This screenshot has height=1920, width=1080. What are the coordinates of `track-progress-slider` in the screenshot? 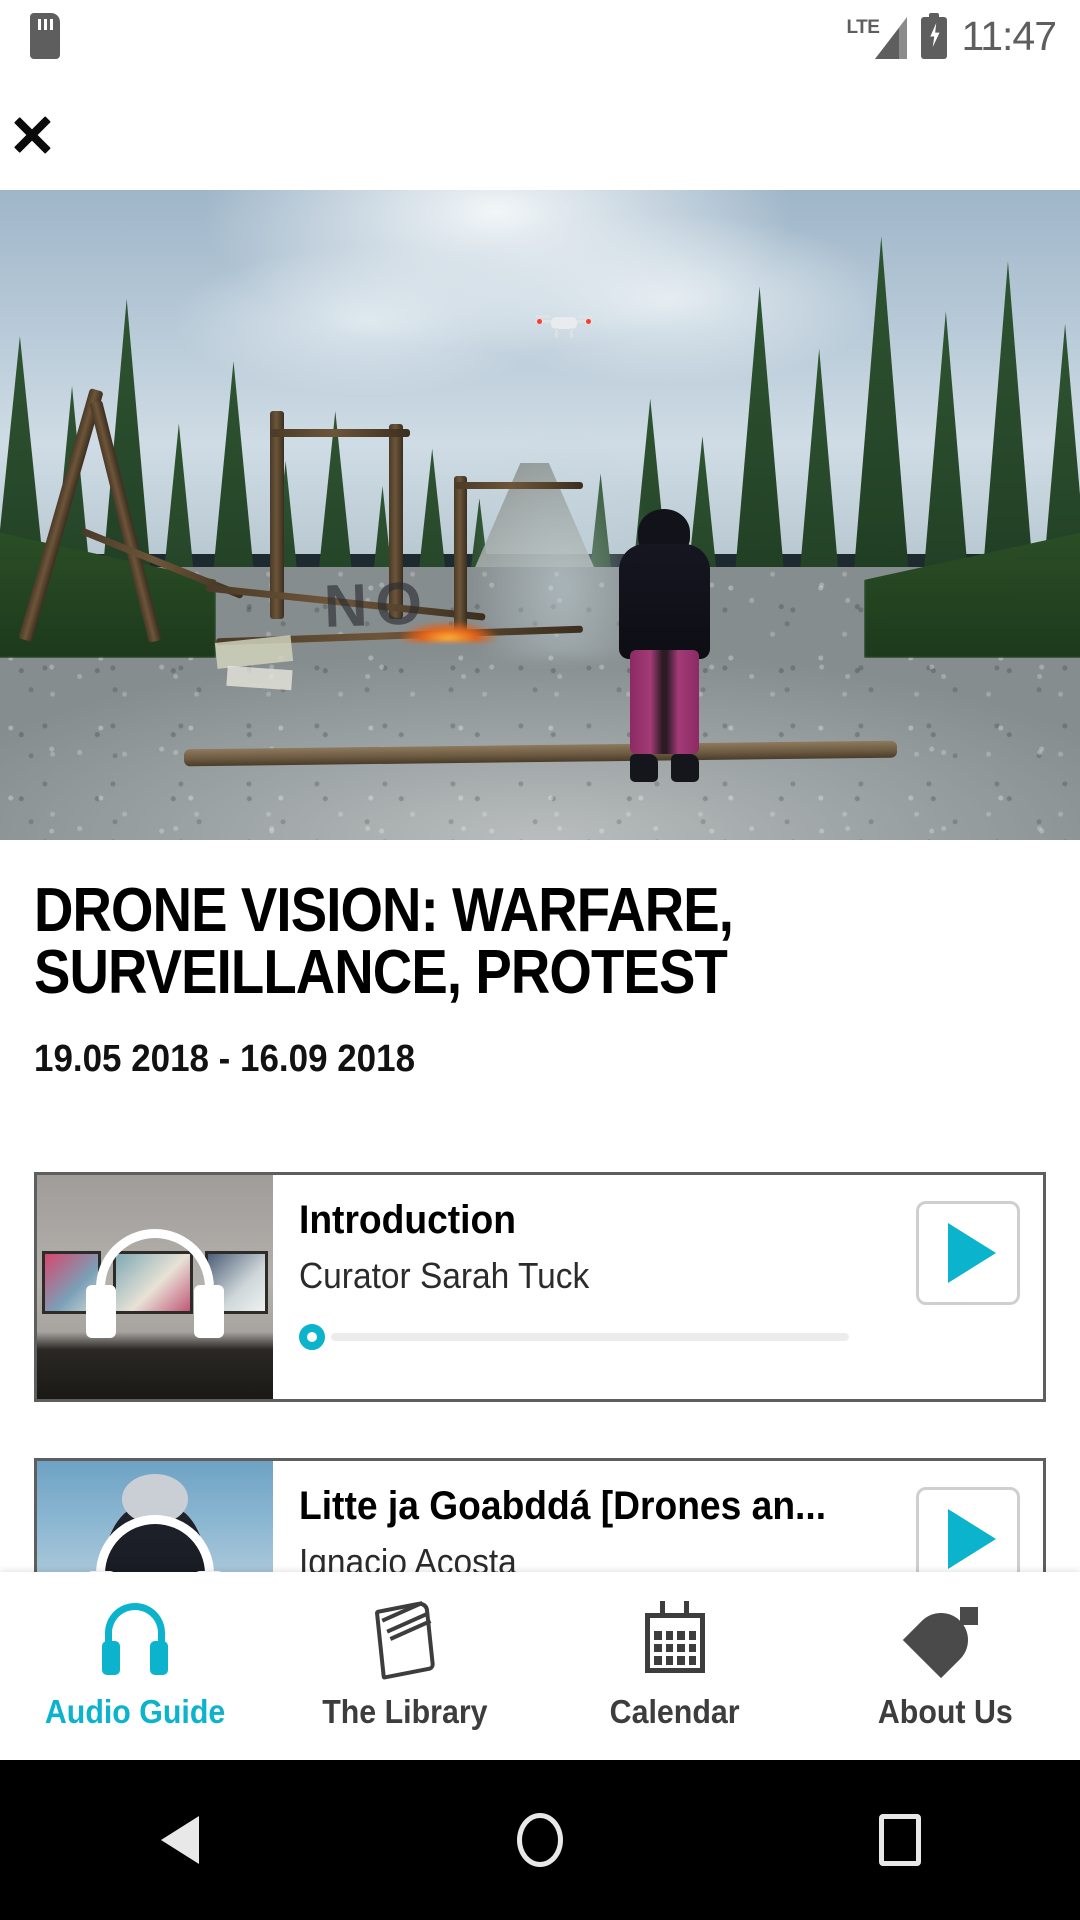 It's located at (583, 1337).